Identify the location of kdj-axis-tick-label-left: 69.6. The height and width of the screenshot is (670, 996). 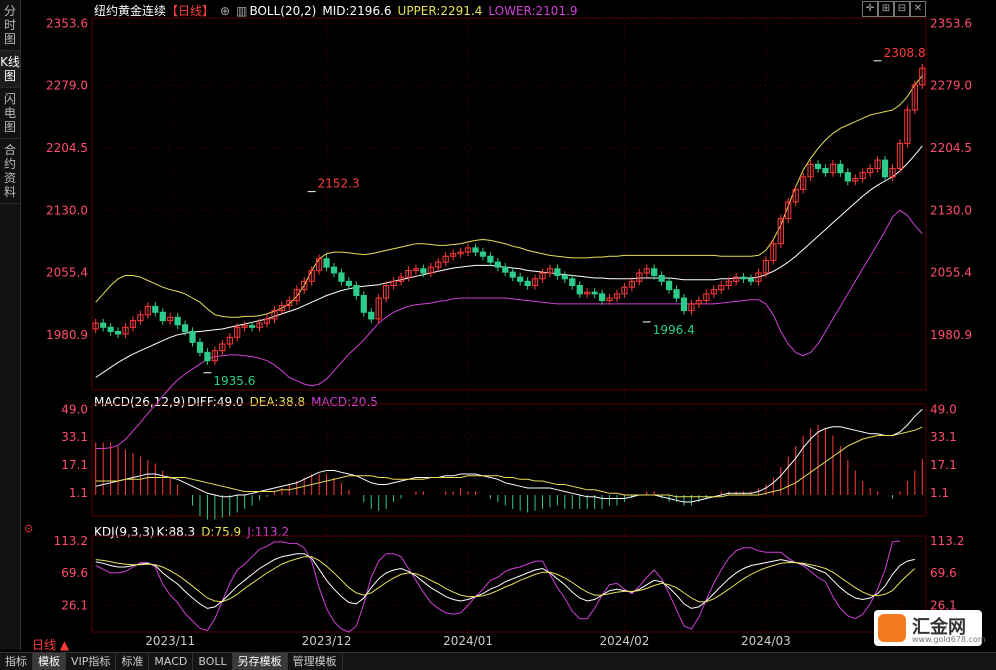
(74, 573).